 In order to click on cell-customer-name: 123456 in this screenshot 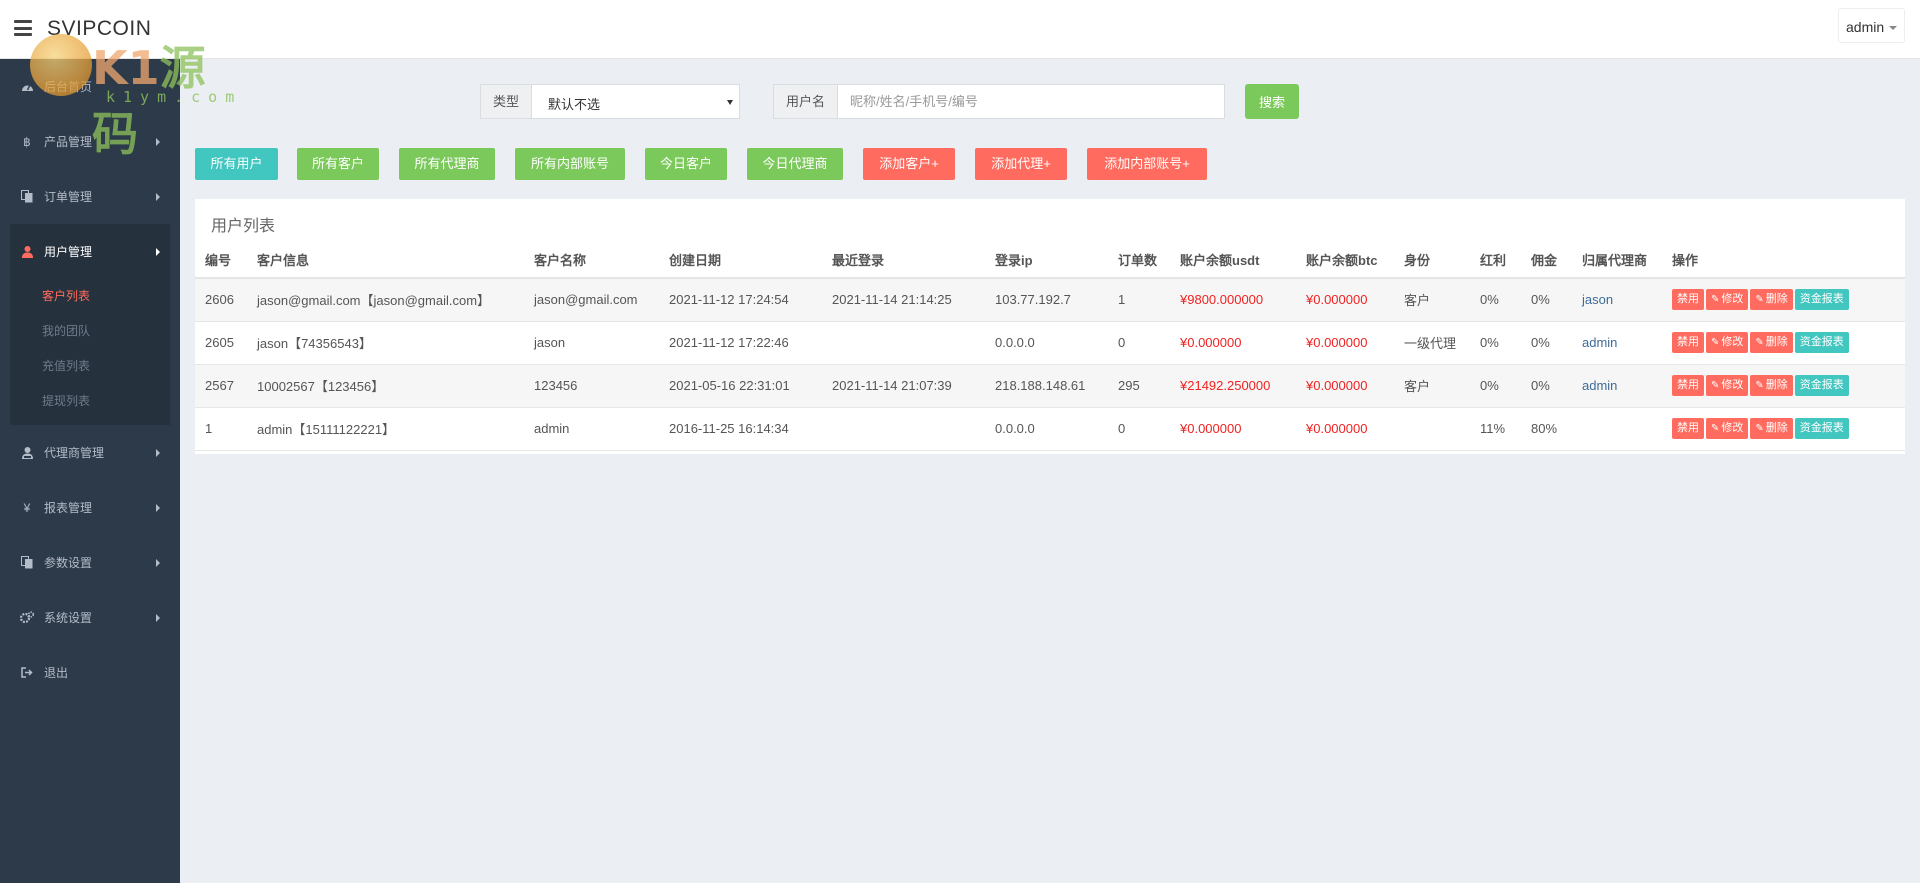, I will do `click(591, 386)`.